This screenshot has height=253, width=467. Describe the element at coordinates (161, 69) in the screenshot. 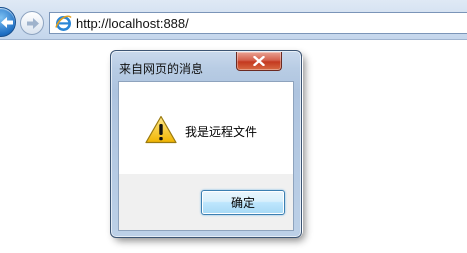

I see `dialog-title: 来自网页的消息` at that location.